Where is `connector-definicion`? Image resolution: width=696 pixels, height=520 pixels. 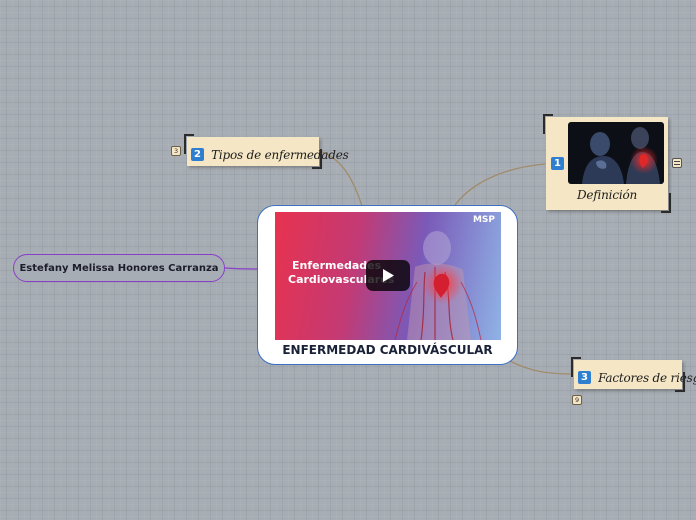 connector-definicion is located at coordinates (500, 184).